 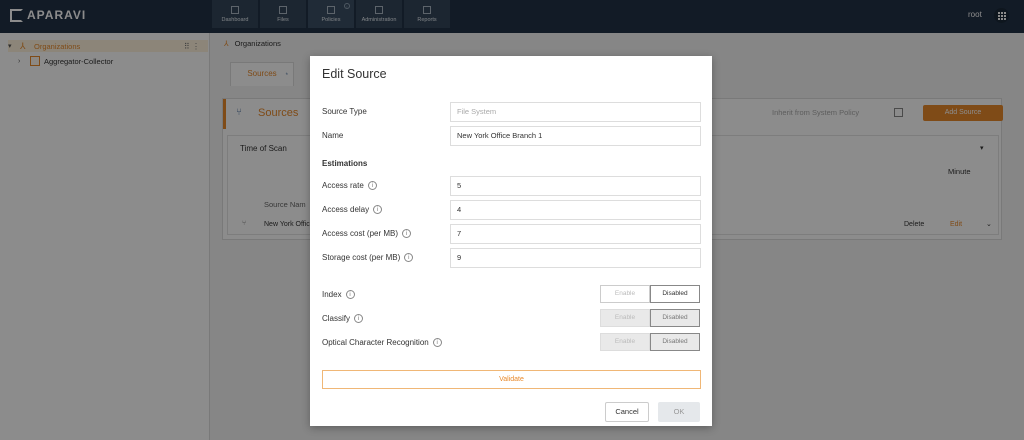 I want to click on ocr-toggle: Enable Disabled, so click(x=650, y=342).